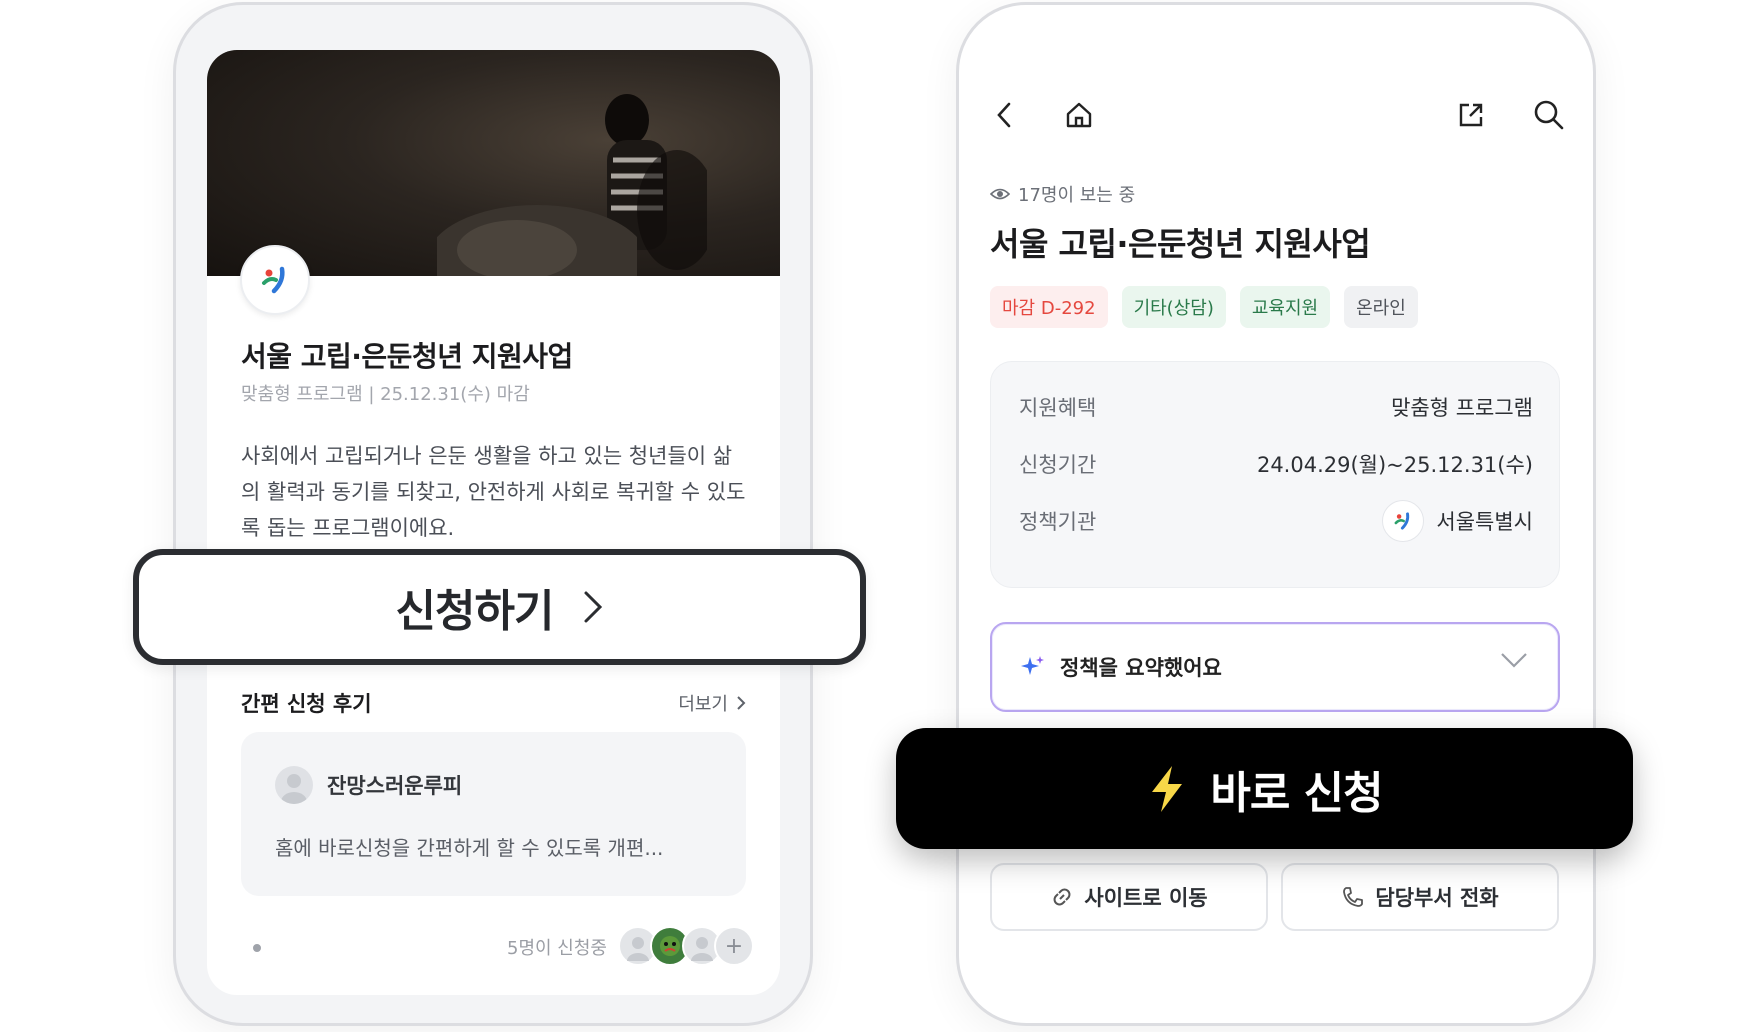 The image size is (1763, 1032). I want to click on card-title: 서울 고립·은둔청년 지원사업, so click(407, 356).